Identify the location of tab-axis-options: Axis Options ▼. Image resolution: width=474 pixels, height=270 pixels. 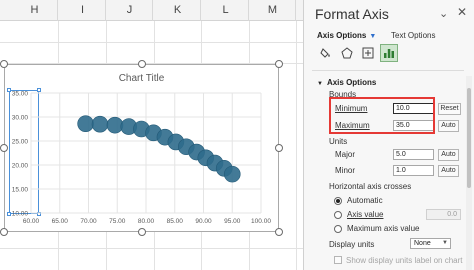
(346, 35).